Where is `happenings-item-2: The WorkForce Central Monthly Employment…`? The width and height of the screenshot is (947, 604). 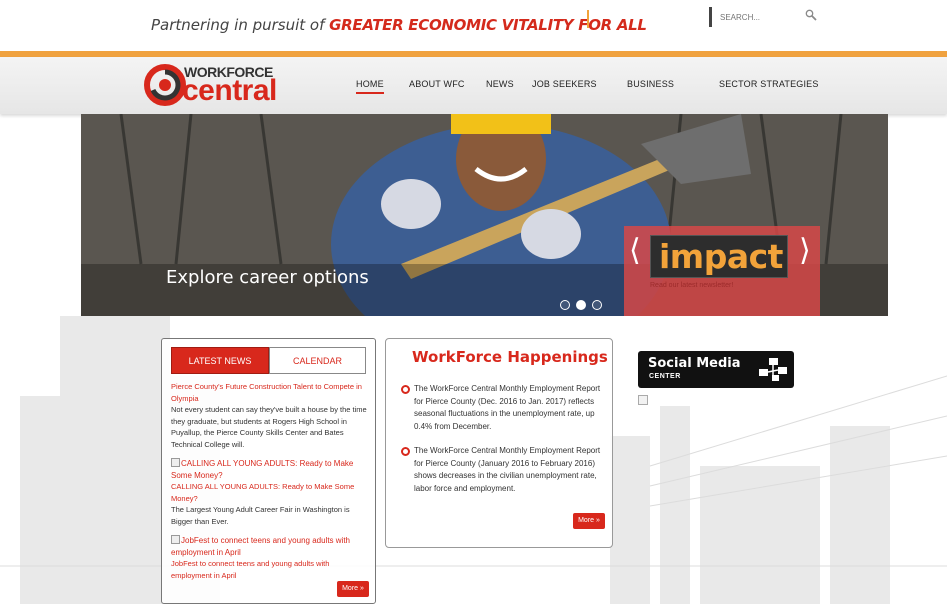 happenings-item-2: The WorkForce Central Monthly Employment… is located at coordinates (501, 470).